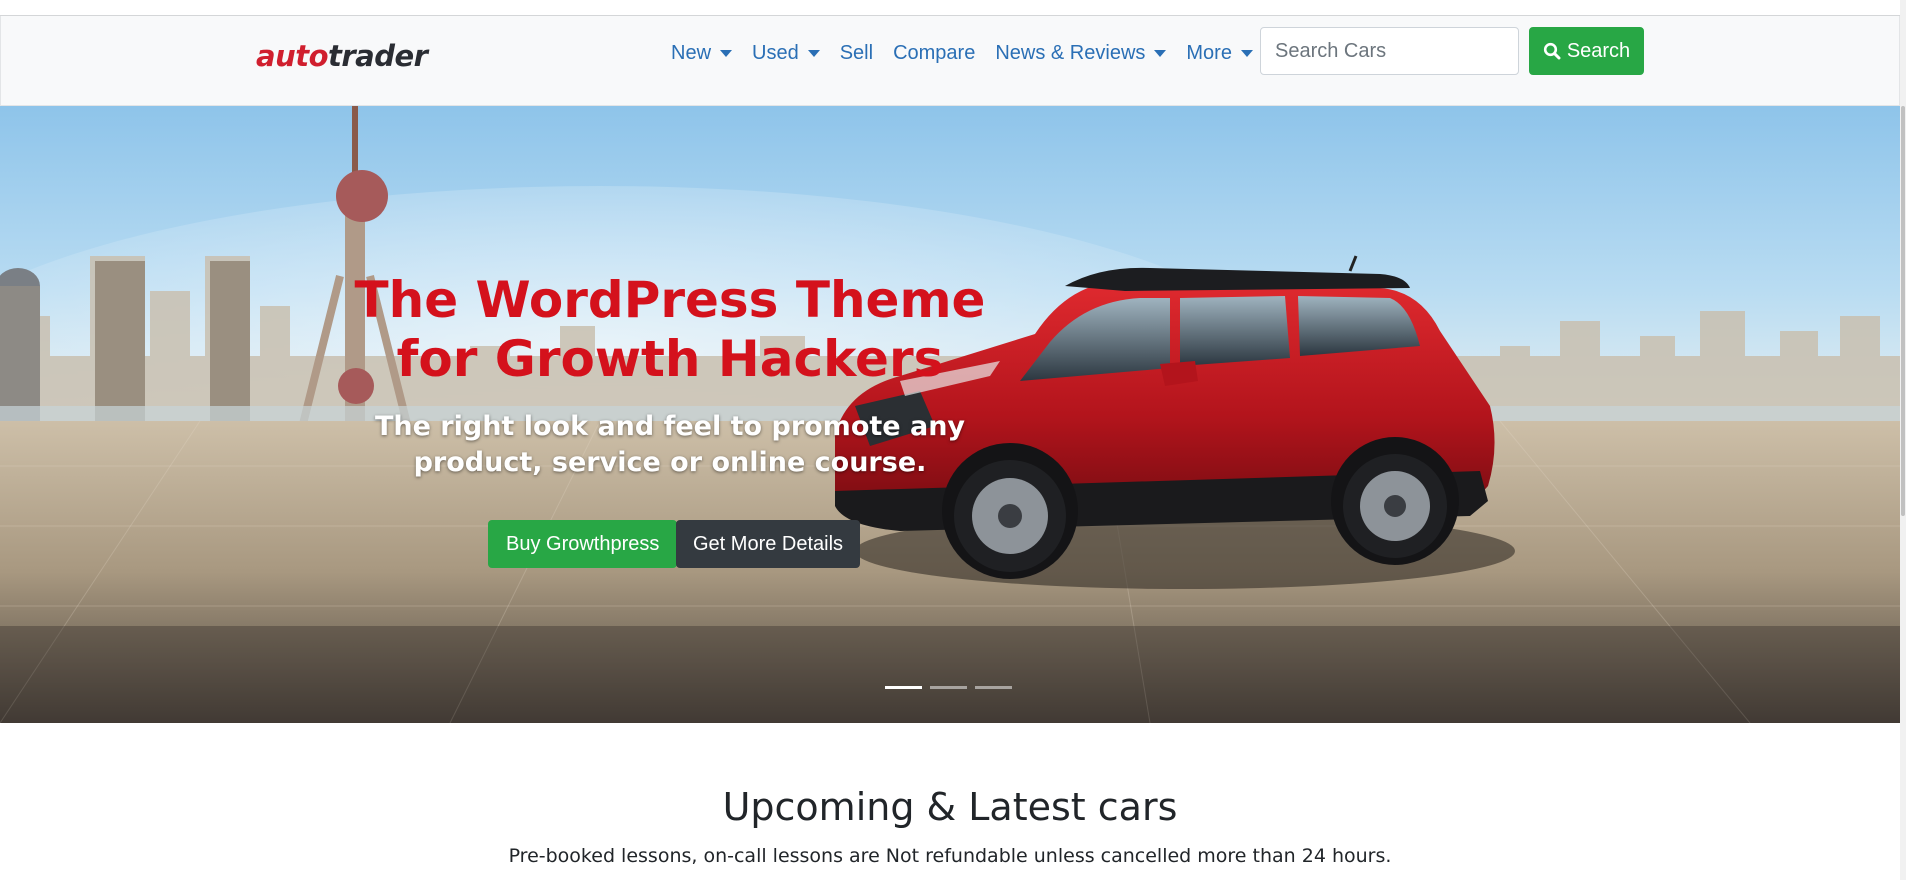 The image size is (1906, 880). I want to click on search-button: Search, so click(1586, 51).